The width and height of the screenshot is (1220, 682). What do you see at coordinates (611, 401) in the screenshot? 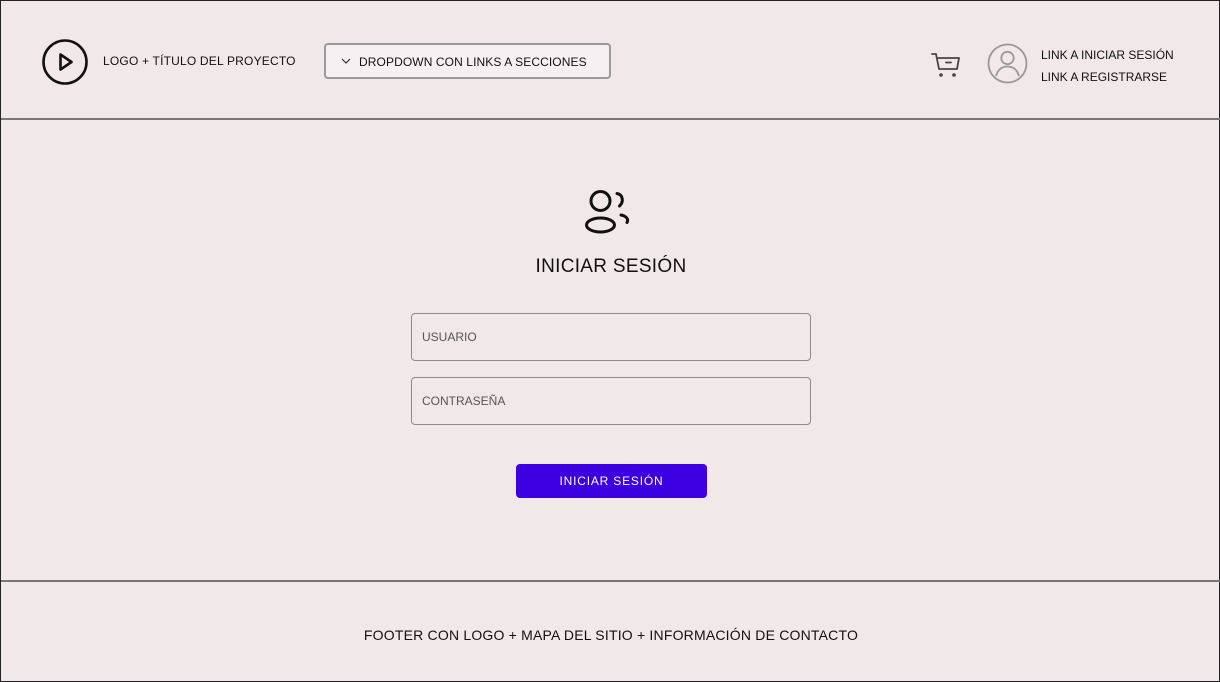
I see `password-input` at bounding box center [611, 401].